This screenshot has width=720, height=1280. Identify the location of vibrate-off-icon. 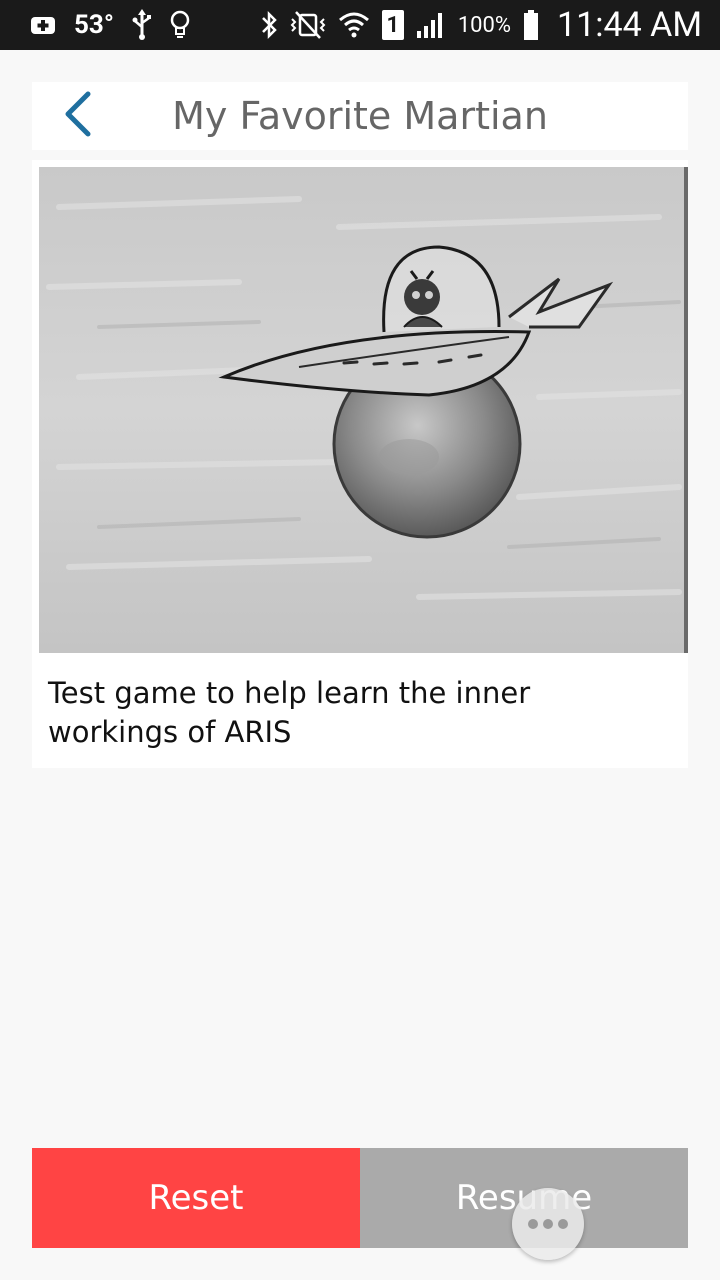
(308, 25).